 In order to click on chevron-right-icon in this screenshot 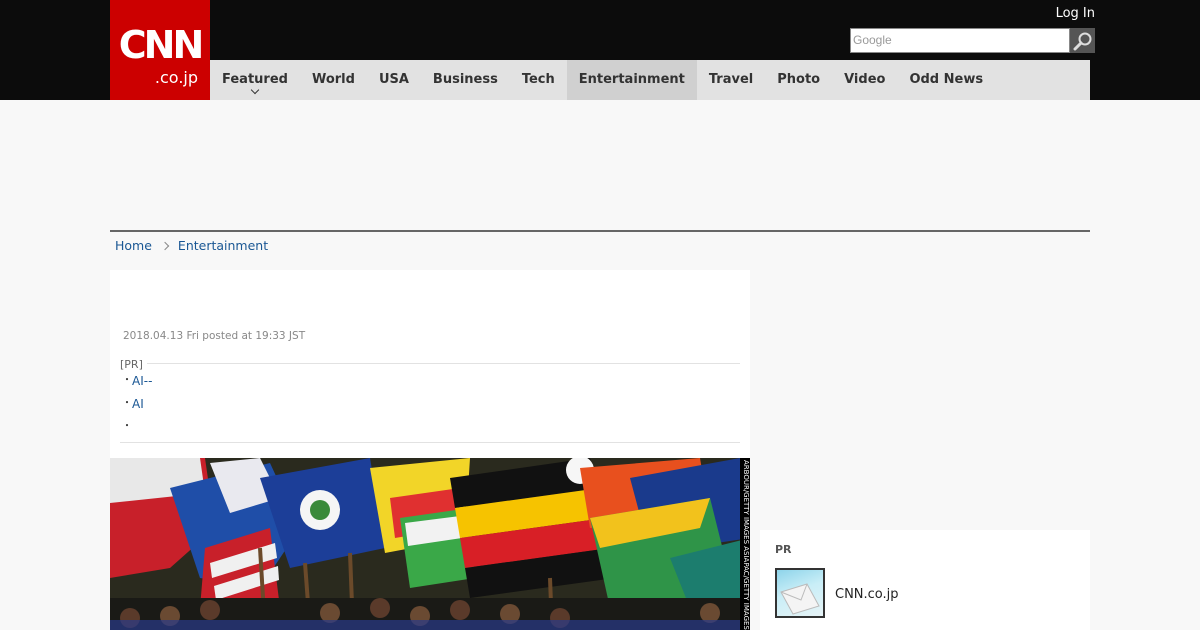, I will do `click(165, 245)`.